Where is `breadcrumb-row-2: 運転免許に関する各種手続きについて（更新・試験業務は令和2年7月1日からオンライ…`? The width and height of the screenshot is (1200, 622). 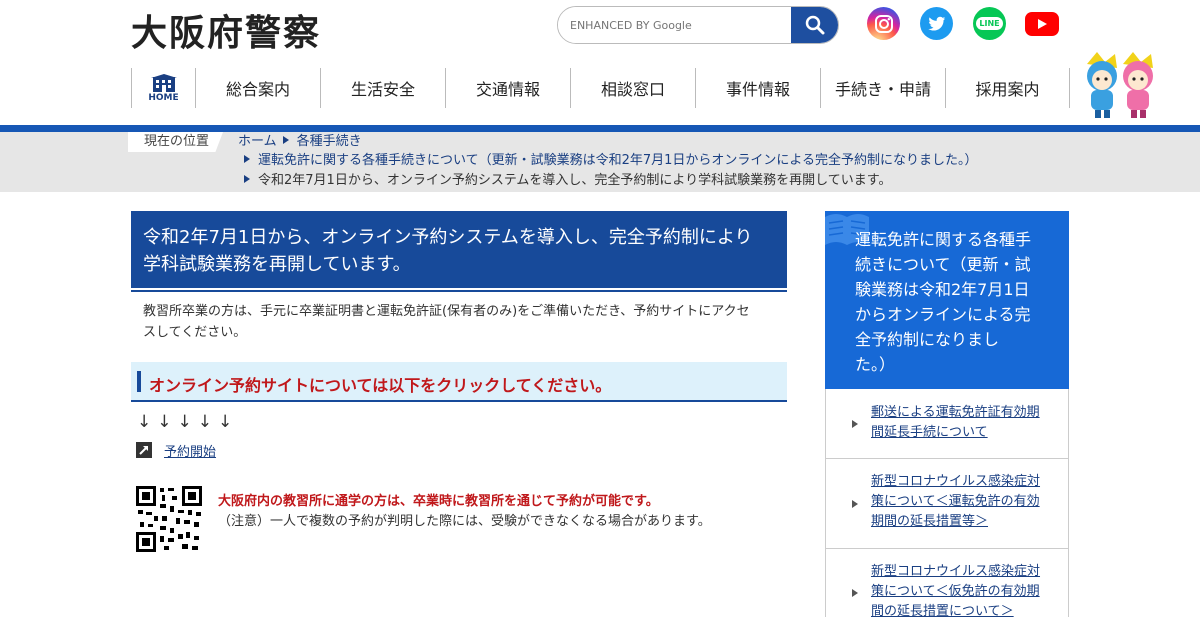
breadcrumb-row-2: 運転免許に関する各種手続きについて（更新・試験業務は令和2年7月1日からオンライ… is located at coordinates (608, 161).